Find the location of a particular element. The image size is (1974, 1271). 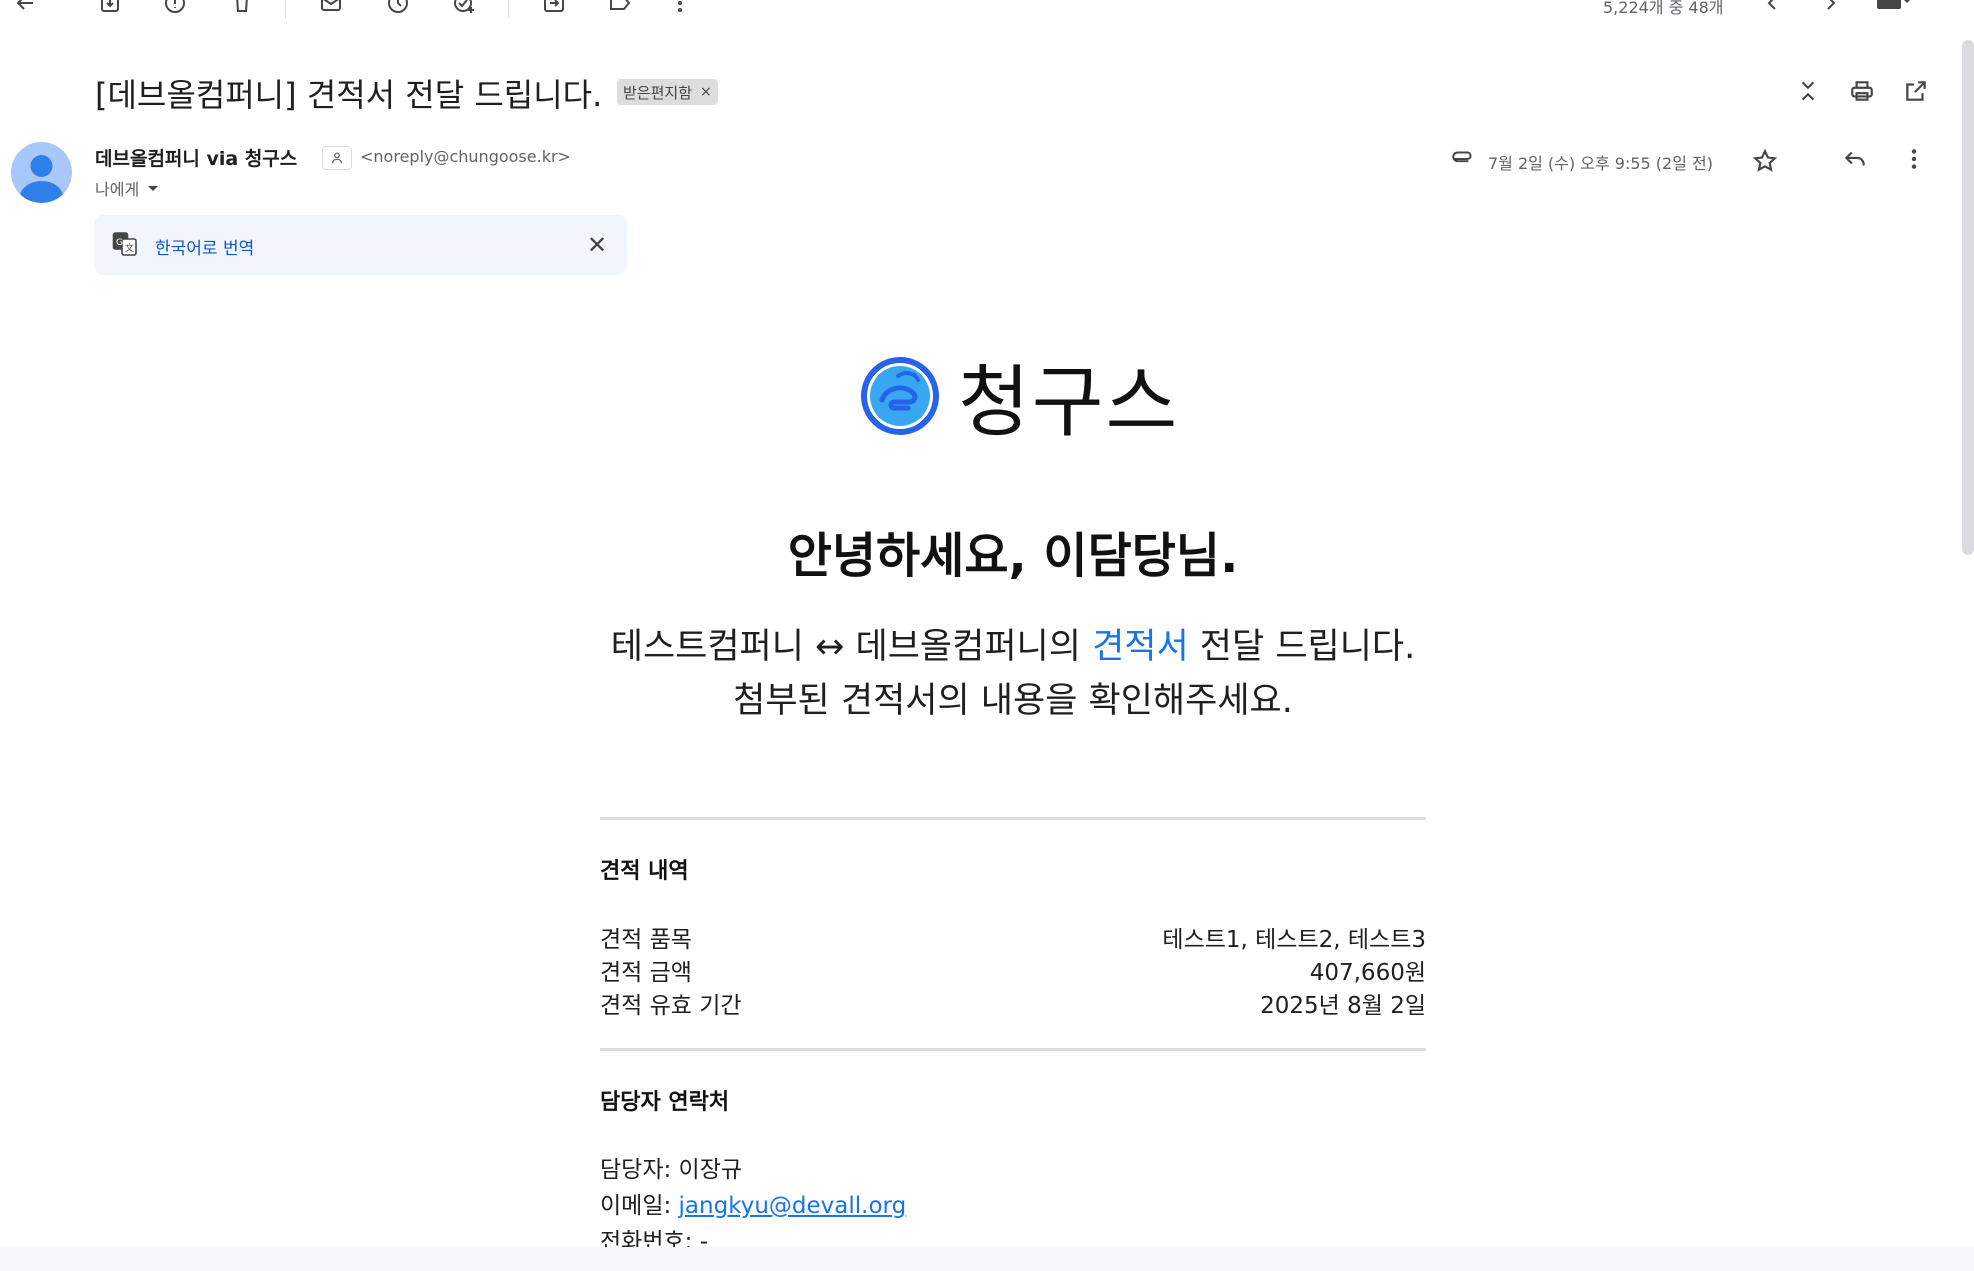

greeting-heading: 안녕하세요, 이담당님. is located at coordinates (1013, 556).